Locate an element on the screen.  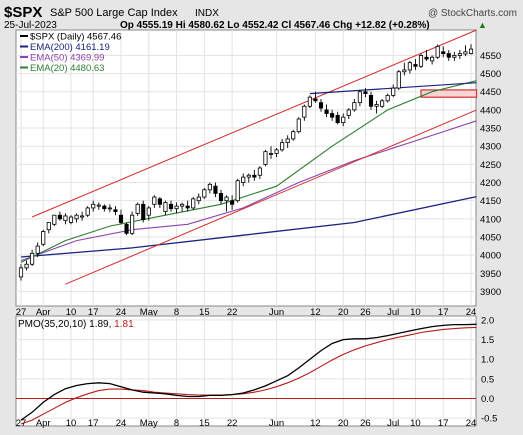
legend-entry: EMA(20) 4480.63 is located at coordinates (67, 68).